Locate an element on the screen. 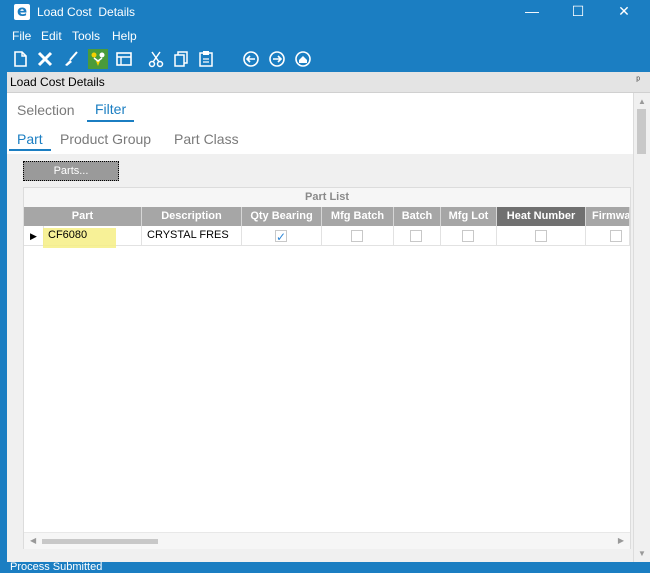 Image resolution: width=650 pixels, height=573 pixels. col-header-part: Part is located at coordinates (83, 216).